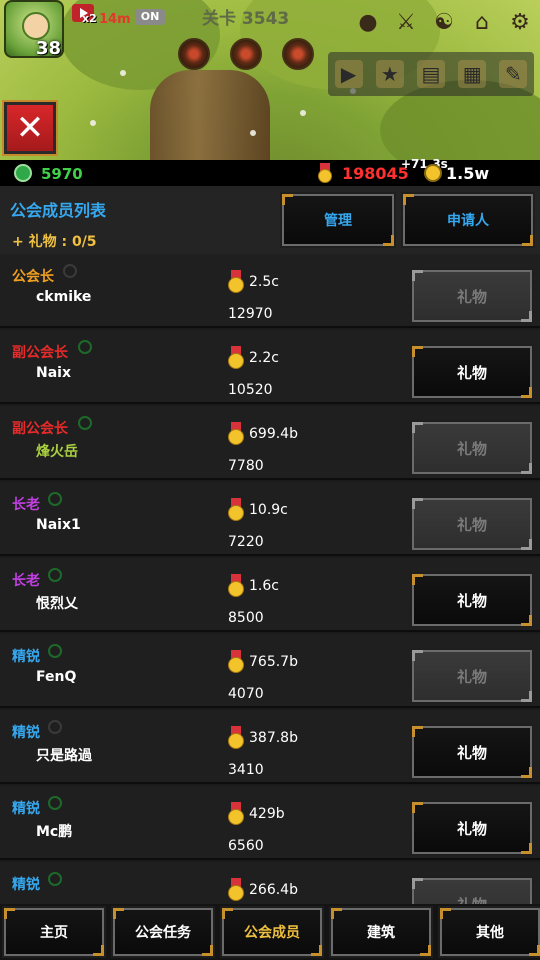 This screenshot has width=540, height=960. Describe the element at coordinates (513, 74) in the screenshot. I see `journal-icon: ✎` at that location.